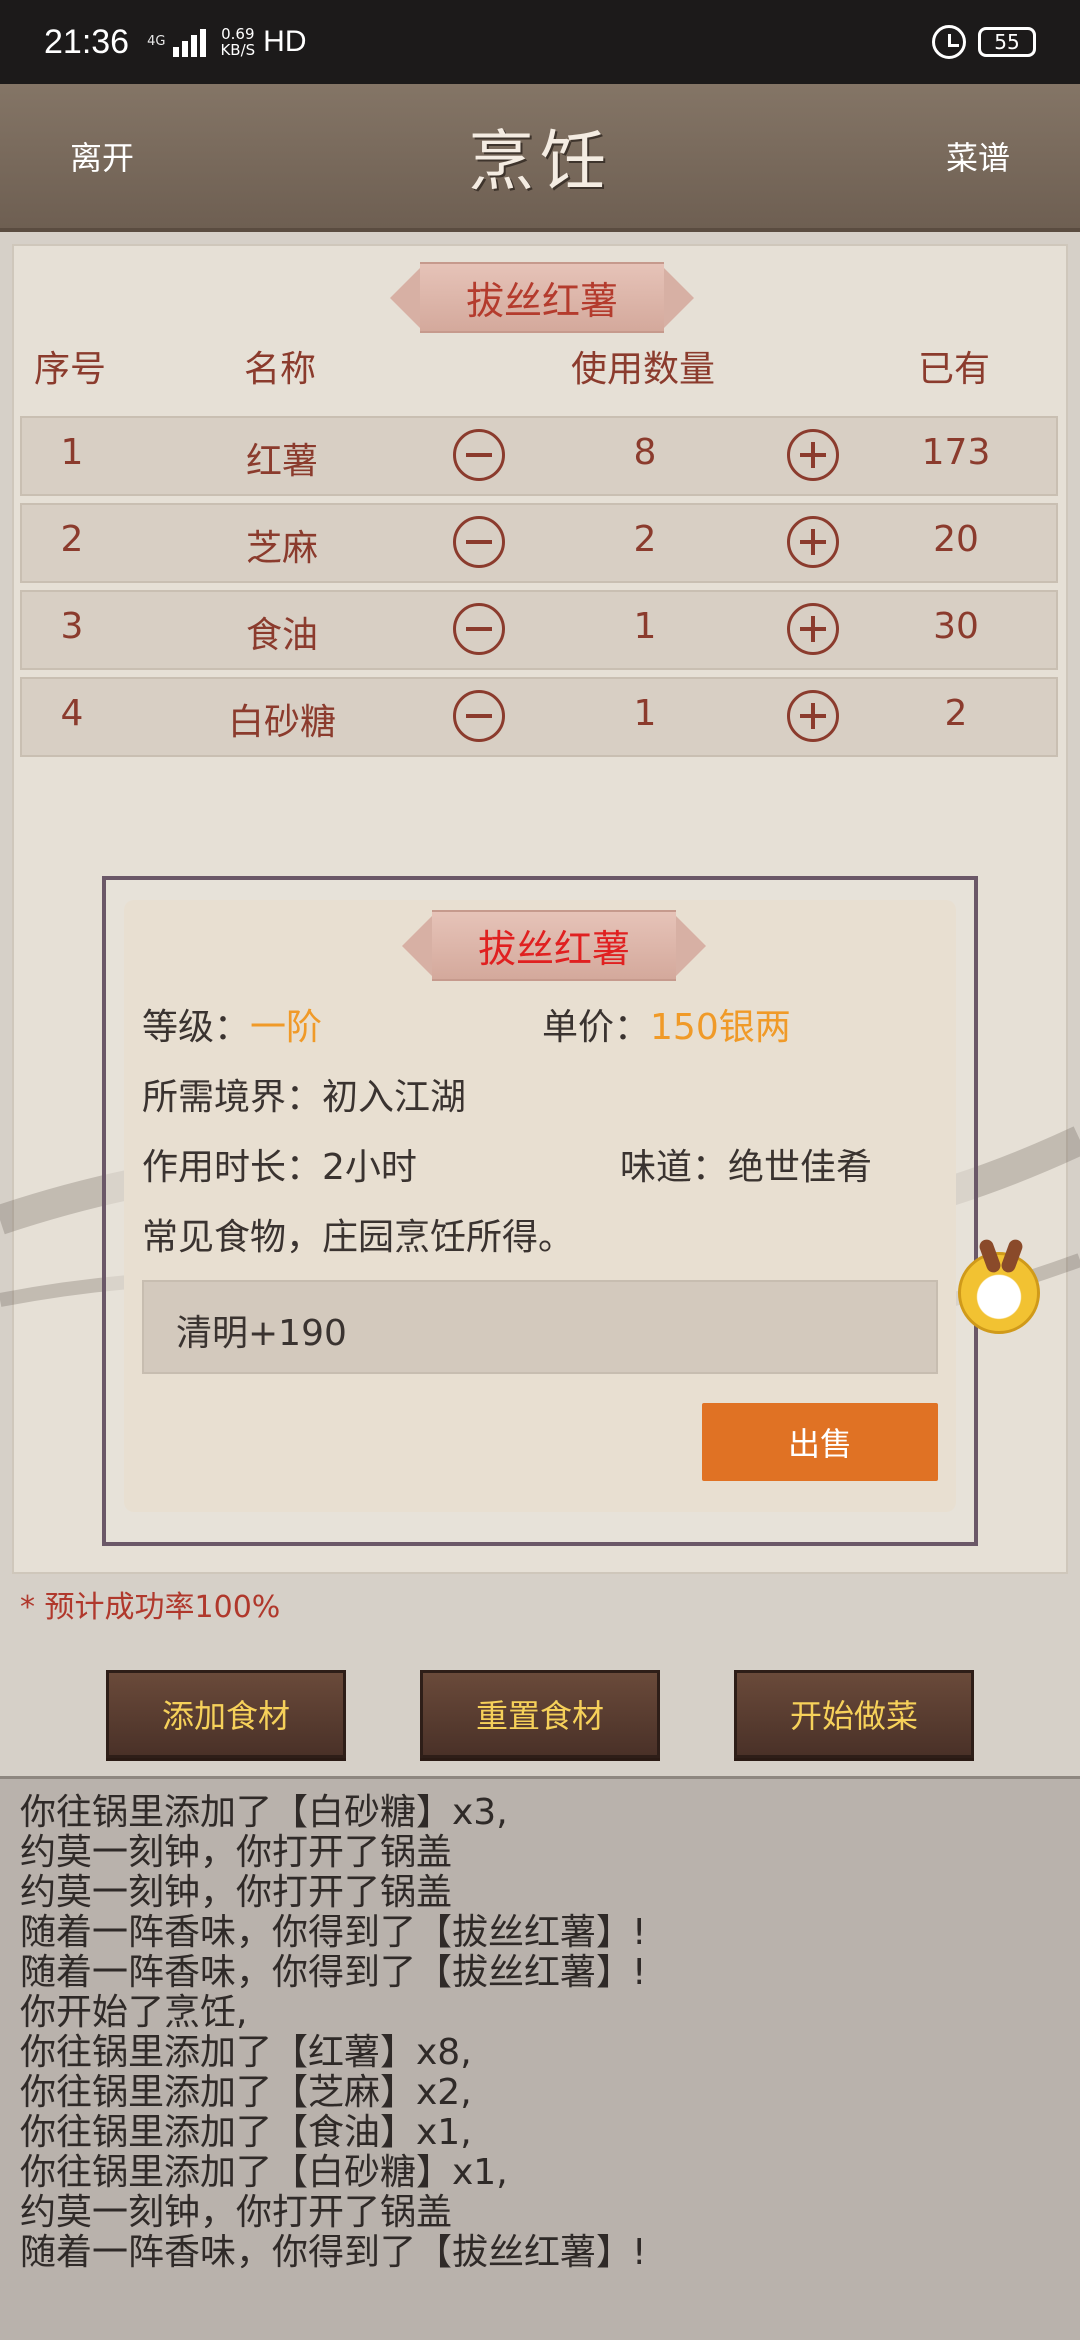 The height and width of the screenshot is (2340, 1080). What do you see at coordinates (746, 1167) in the screenshot?
I see `taste: 味道：绝世佳肴` at bounding box center [746, 1167].